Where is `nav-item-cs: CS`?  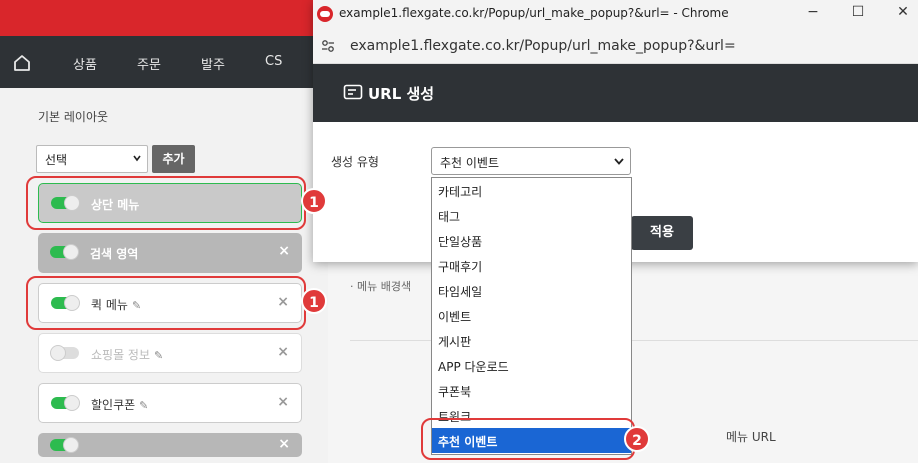 nav-item-cs: CS is located at coordinates (273, 61).